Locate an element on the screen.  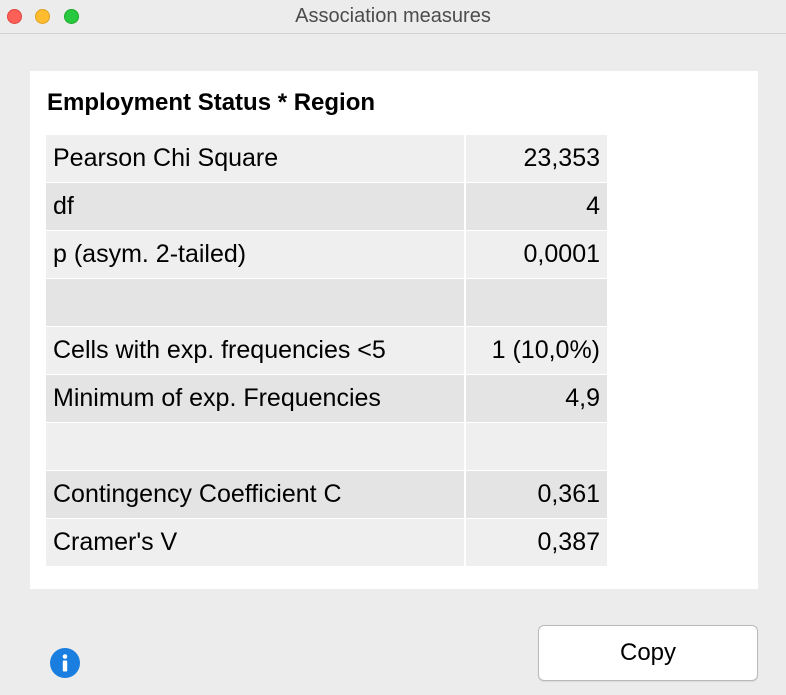
row-label: p (asym. 2-tailed) is located at coordinates (255, 254).